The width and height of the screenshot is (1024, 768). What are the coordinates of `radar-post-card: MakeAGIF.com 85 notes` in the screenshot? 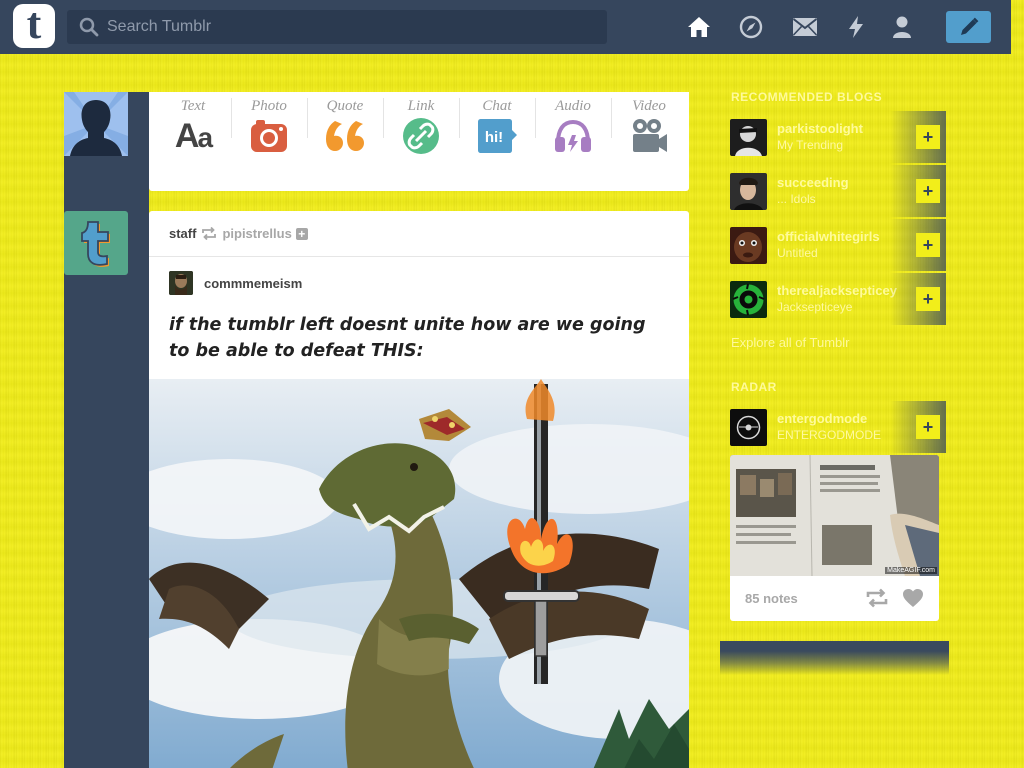 It's located at (834, 538).